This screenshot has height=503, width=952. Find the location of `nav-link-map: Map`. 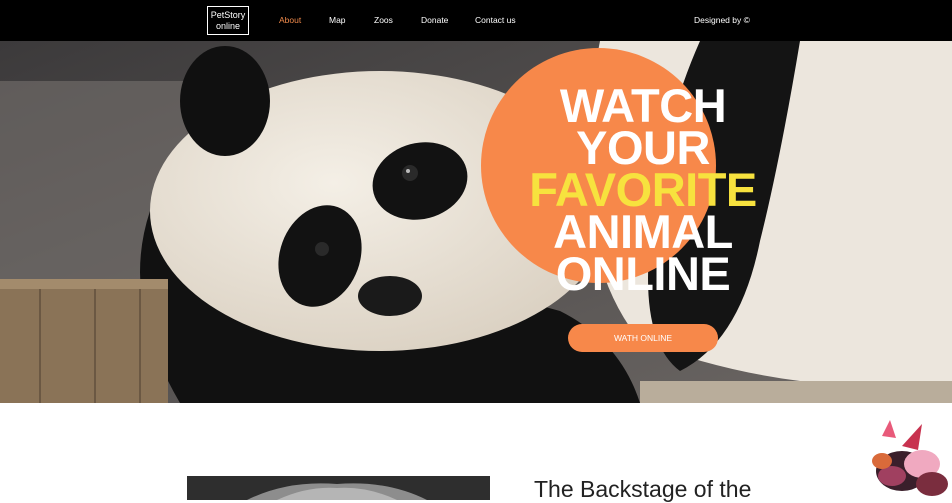

nav-link-map: Map is located at coordinates (337, 20).